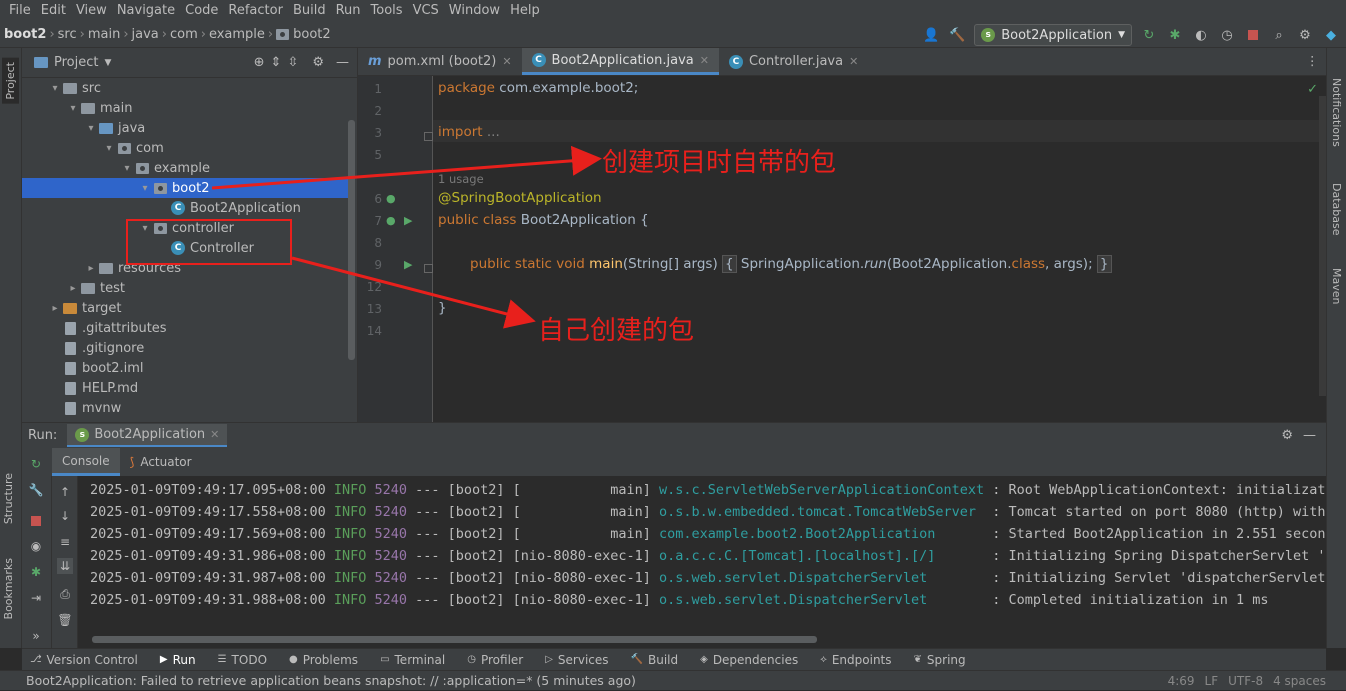  What do you see at coordinates (104, 34) in the screenshot?
I see `breadcrumb-item: main` at bounding box center [104, 34].